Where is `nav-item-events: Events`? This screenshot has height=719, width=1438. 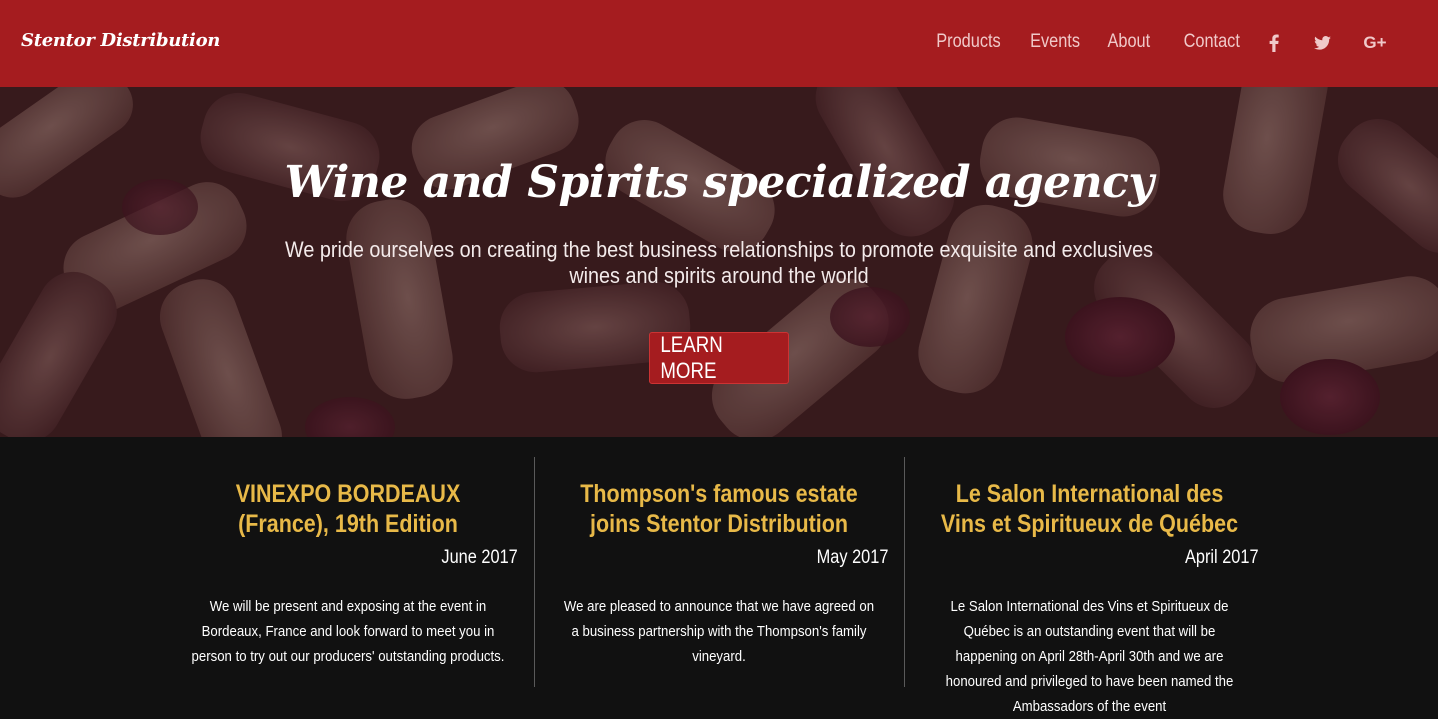 nav-item-events: Events is located at coordinates (1055, 42).